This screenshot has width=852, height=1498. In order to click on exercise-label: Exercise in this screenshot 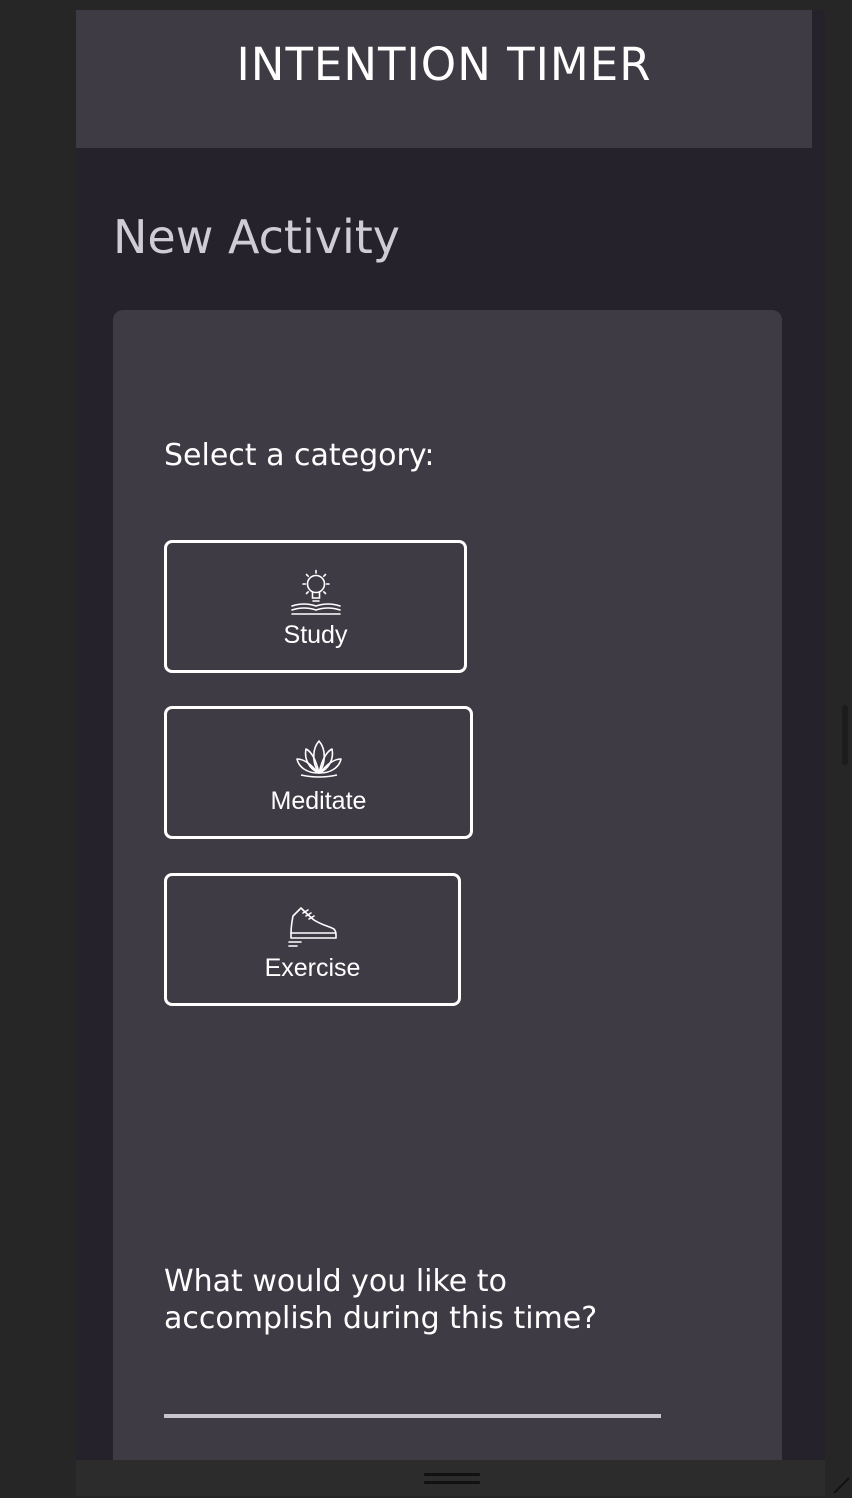, I will do `click(312, 968)`.